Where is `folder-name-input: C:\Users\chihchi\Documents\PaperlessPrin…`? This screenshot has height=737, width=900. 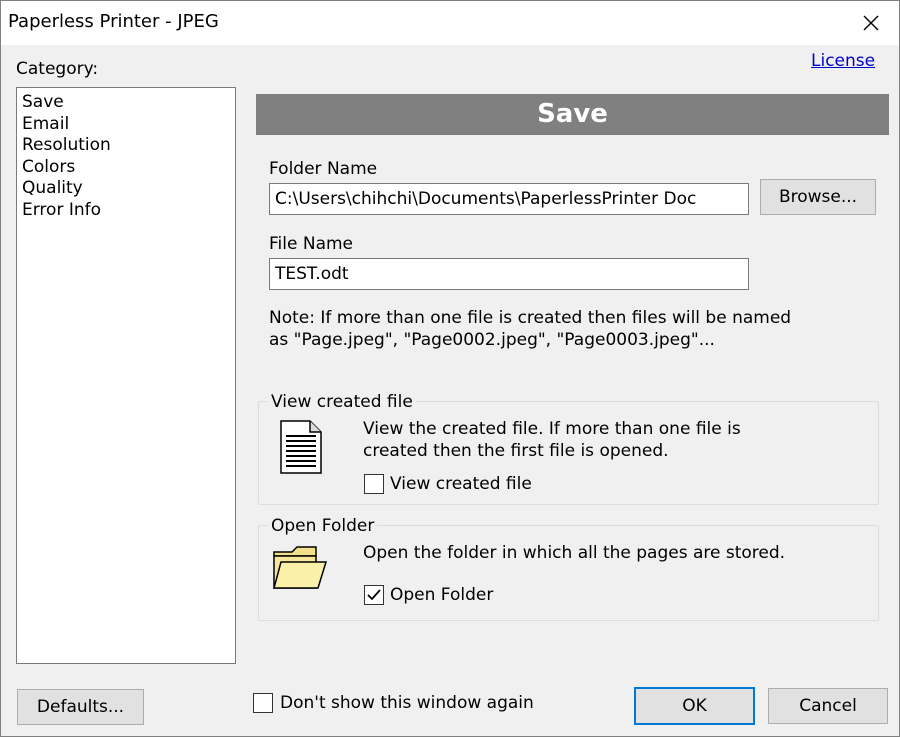 folder-name-input: C:\Users\chihchi\Documents\PaperlessPrin… is located at coordinates (509, 199).